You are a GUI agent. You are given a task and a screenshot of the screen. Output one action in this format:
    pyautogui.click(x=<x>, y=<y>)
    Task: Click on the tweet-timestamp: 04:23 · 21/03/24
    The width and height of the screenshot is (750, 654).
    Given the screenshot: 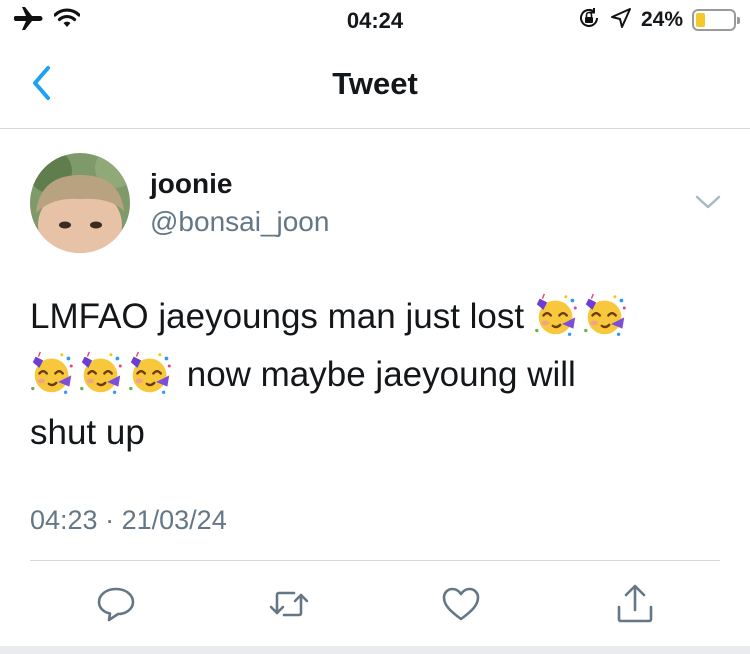 What is the action you would take?
    pyautogui.click(x=128, y=520)
    